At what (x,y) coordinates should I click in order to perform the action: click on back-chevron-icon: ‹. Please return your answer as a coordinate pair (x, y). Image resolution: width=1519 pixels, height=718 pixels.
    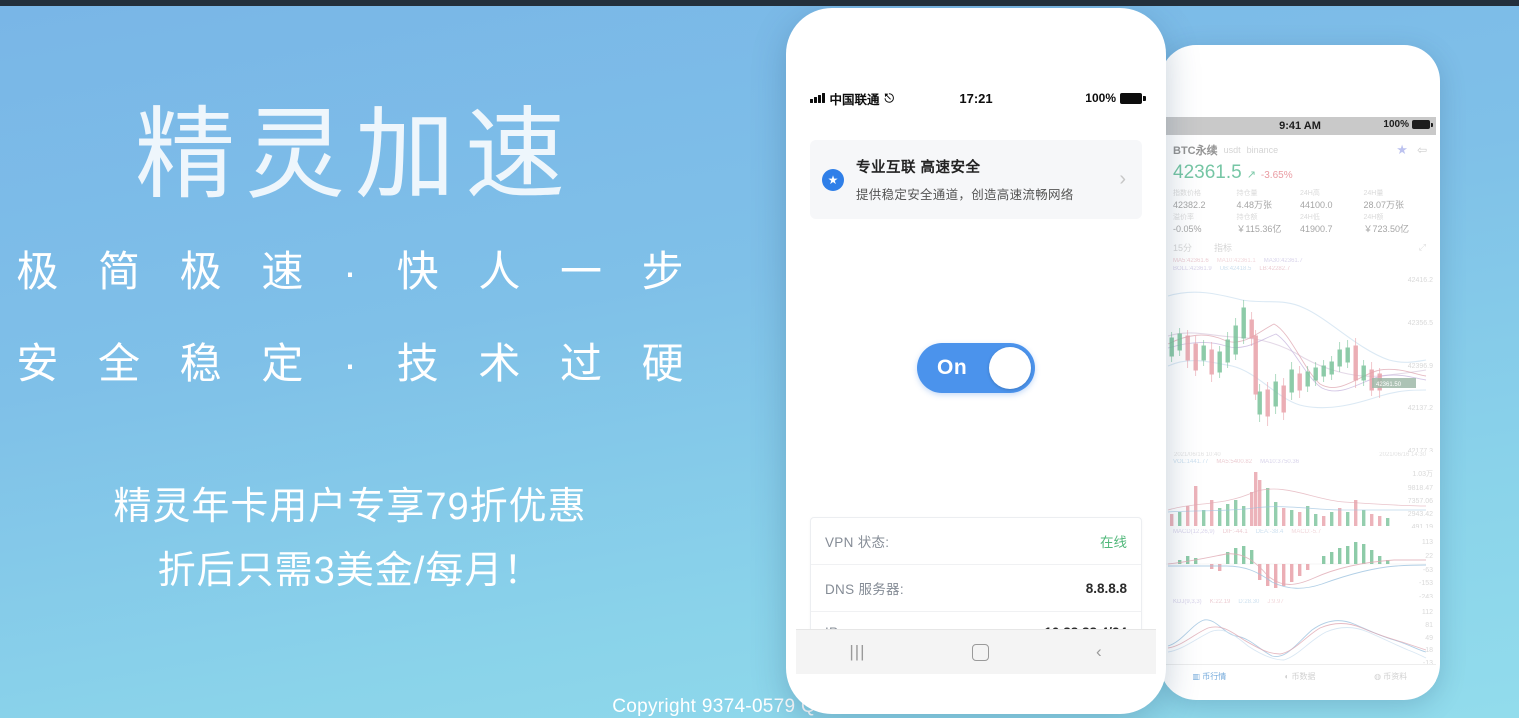
    Looking at the image, I should click on (1099, 652).